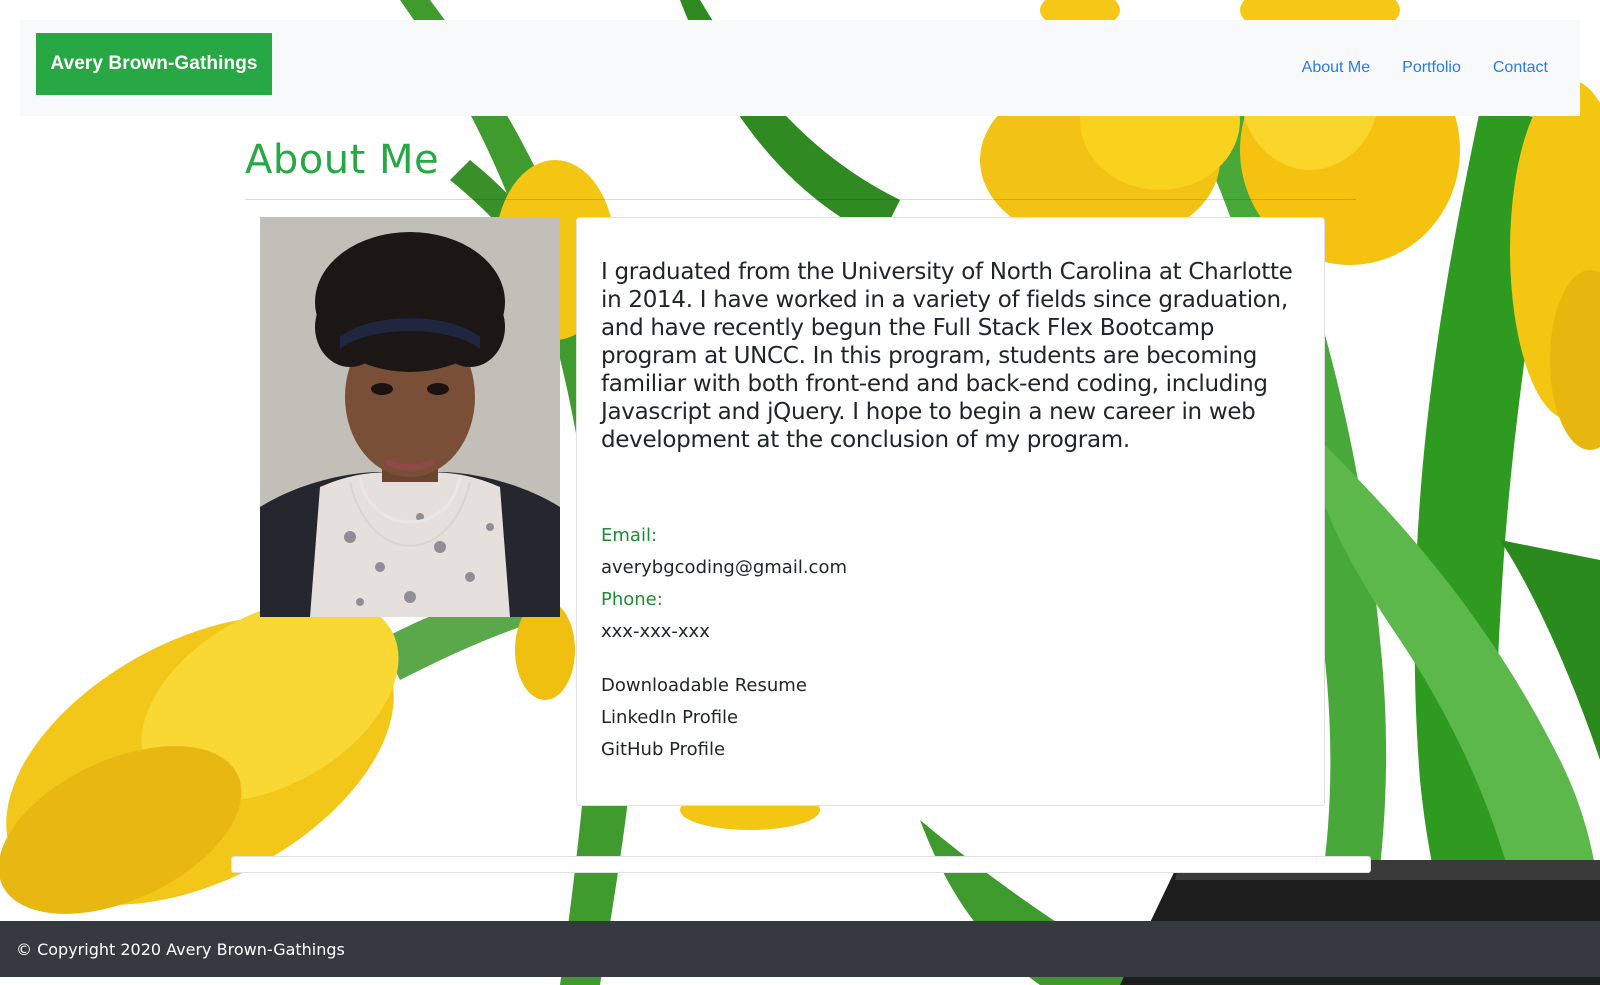 This screenshot has width=1600, height=985. I want to click on nav-link-portfolio: Portfolio, so click(1431, 68).